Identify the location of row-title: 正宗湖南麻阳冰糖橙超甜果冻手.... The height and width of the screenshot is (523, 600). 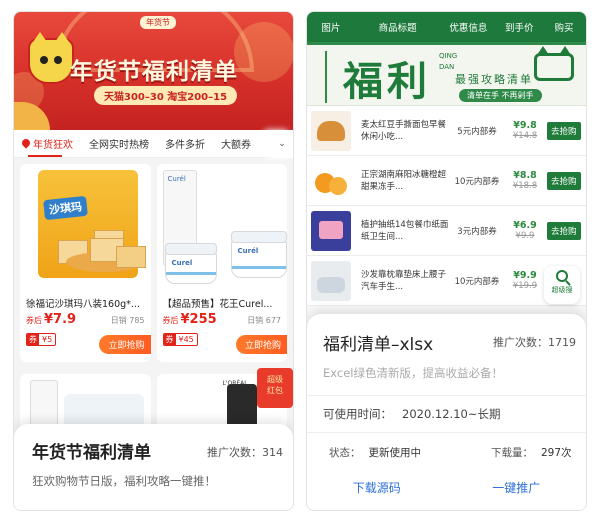
(404, 180).